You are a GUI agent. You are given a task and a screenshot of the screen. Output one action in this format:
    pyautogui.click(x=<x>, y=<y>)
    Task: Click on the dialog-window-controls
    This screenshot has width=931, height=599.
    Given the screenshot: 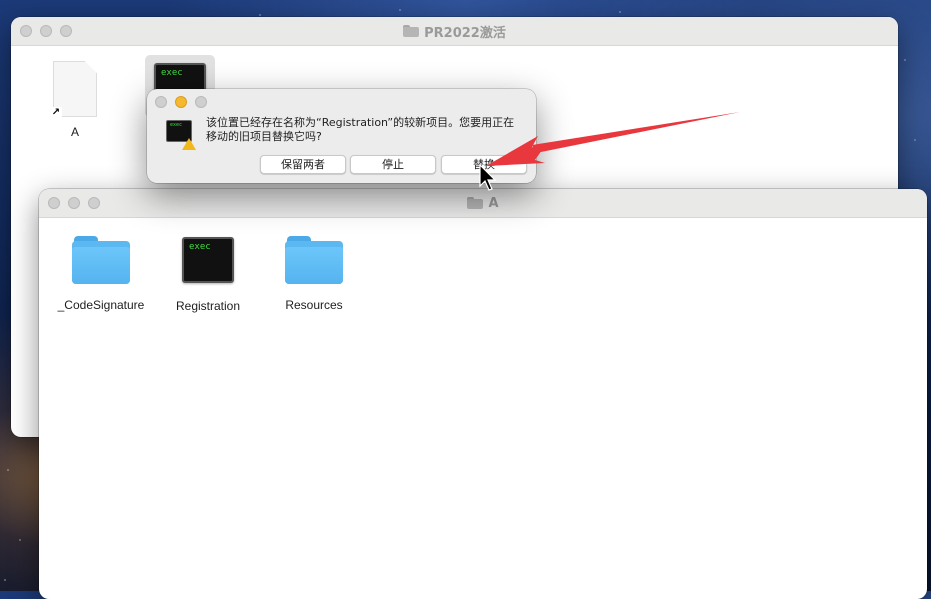 What is the action you would take?
    pyautogui.click(x=181, y=102)
    